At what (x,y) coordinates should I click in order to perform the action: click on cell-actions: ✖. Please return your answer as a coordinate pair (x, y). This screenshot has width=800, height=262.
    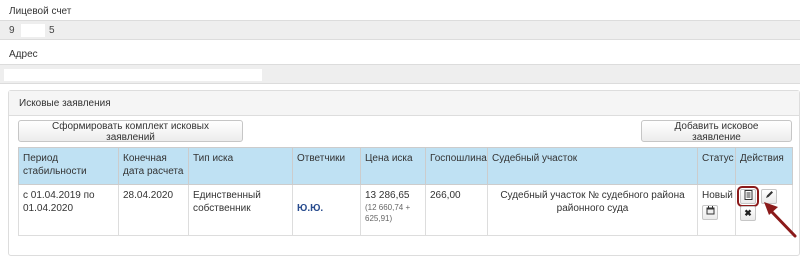
    Looking at the image, I should click on (764, 210).